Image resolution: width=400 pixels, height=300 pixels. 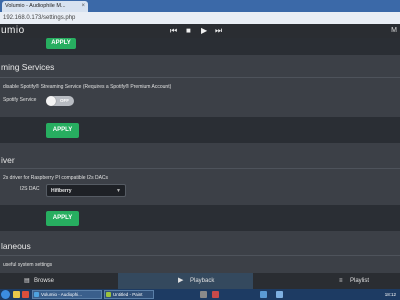 I want to click on toggle-state: OFF, so click(x=64, y=100).